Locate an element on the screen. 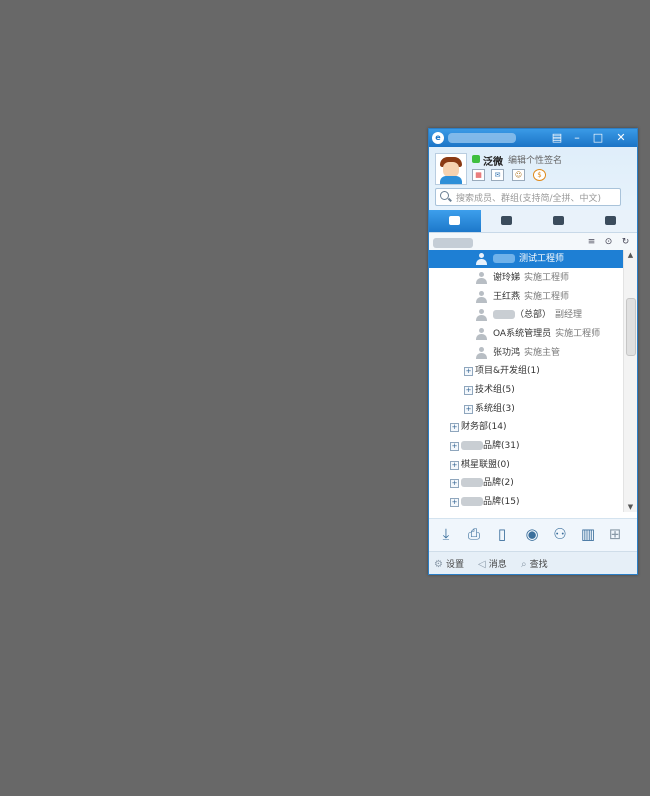 Image resolution: width=650 pixels, height=796 pixels. search-placeholder: 搜索成员、群组(支持简/全拼、中文) is located at coordinates (529, 199).